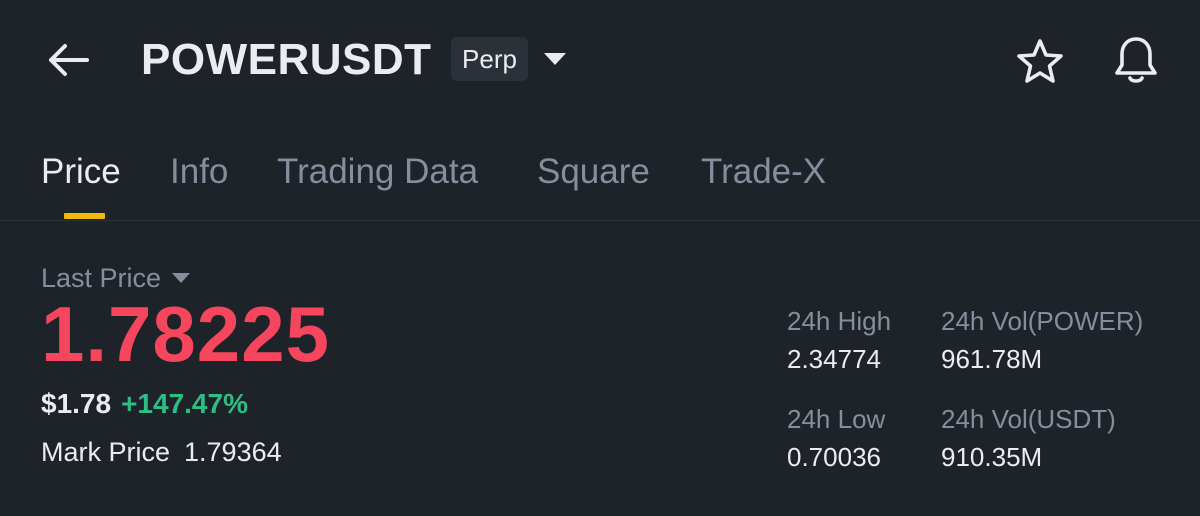 This screenshot has width=1200, height=516. Describe the element at coordinates (76, 403) in the screenshot. I see `usd-price-value: $1.78` at that location.